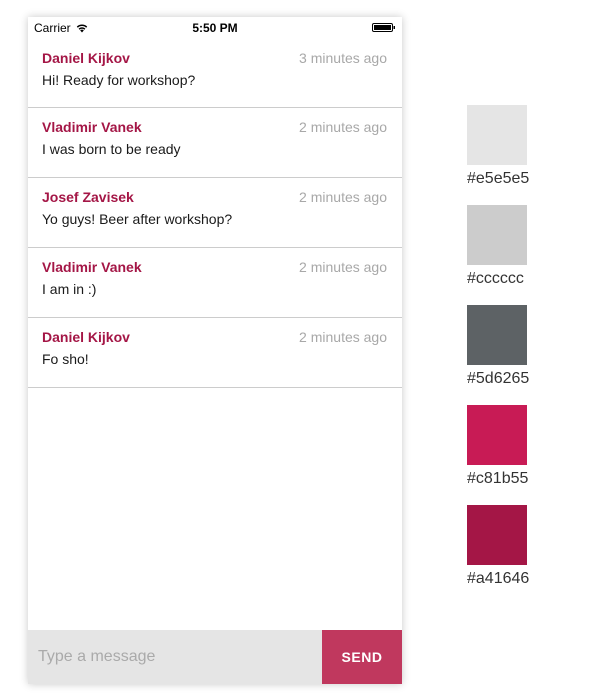  Describe the element at coordinates (88, 197) in the screenshot. I see `message-author: Josef Zavisek` at that location.